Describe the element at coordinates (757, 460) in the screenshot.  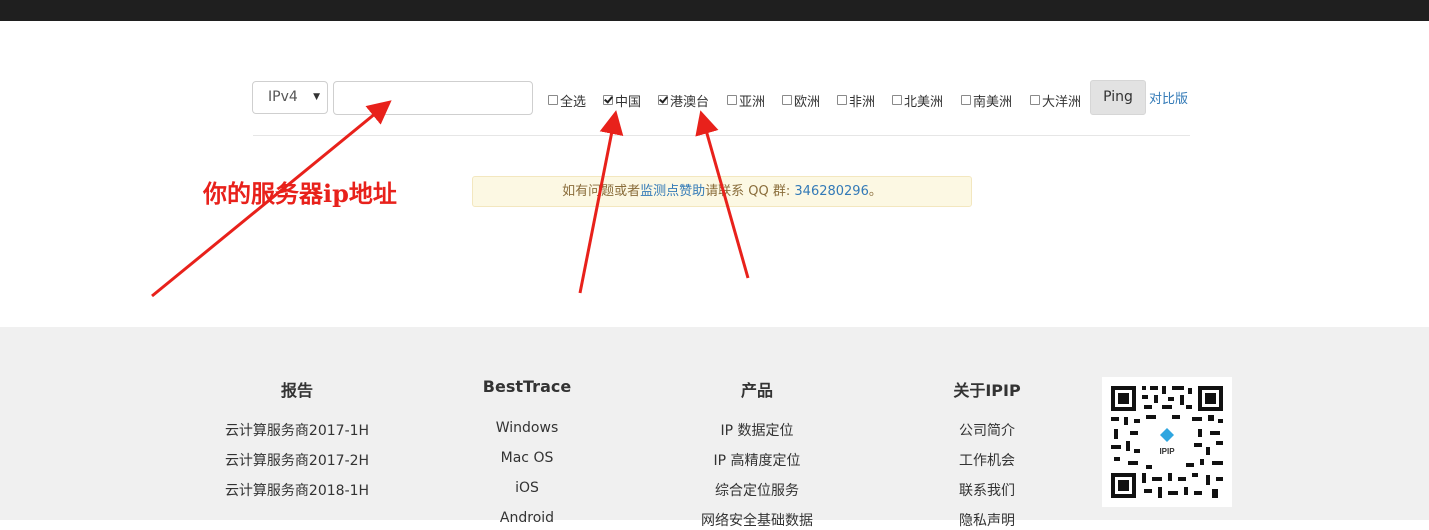
I see `footer-link: IP 高精度定位` at that location.